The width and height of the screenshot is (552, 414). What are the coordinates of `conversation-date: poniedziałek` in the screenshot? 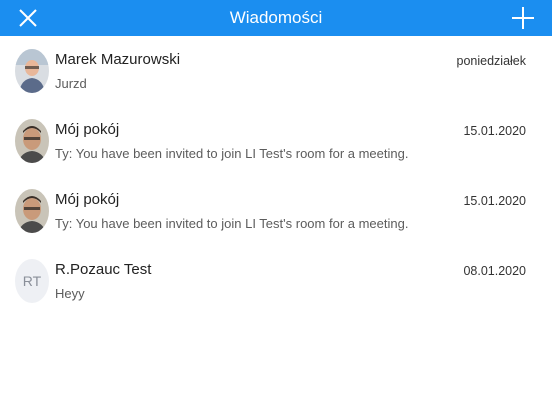 It's located at (491, 61).